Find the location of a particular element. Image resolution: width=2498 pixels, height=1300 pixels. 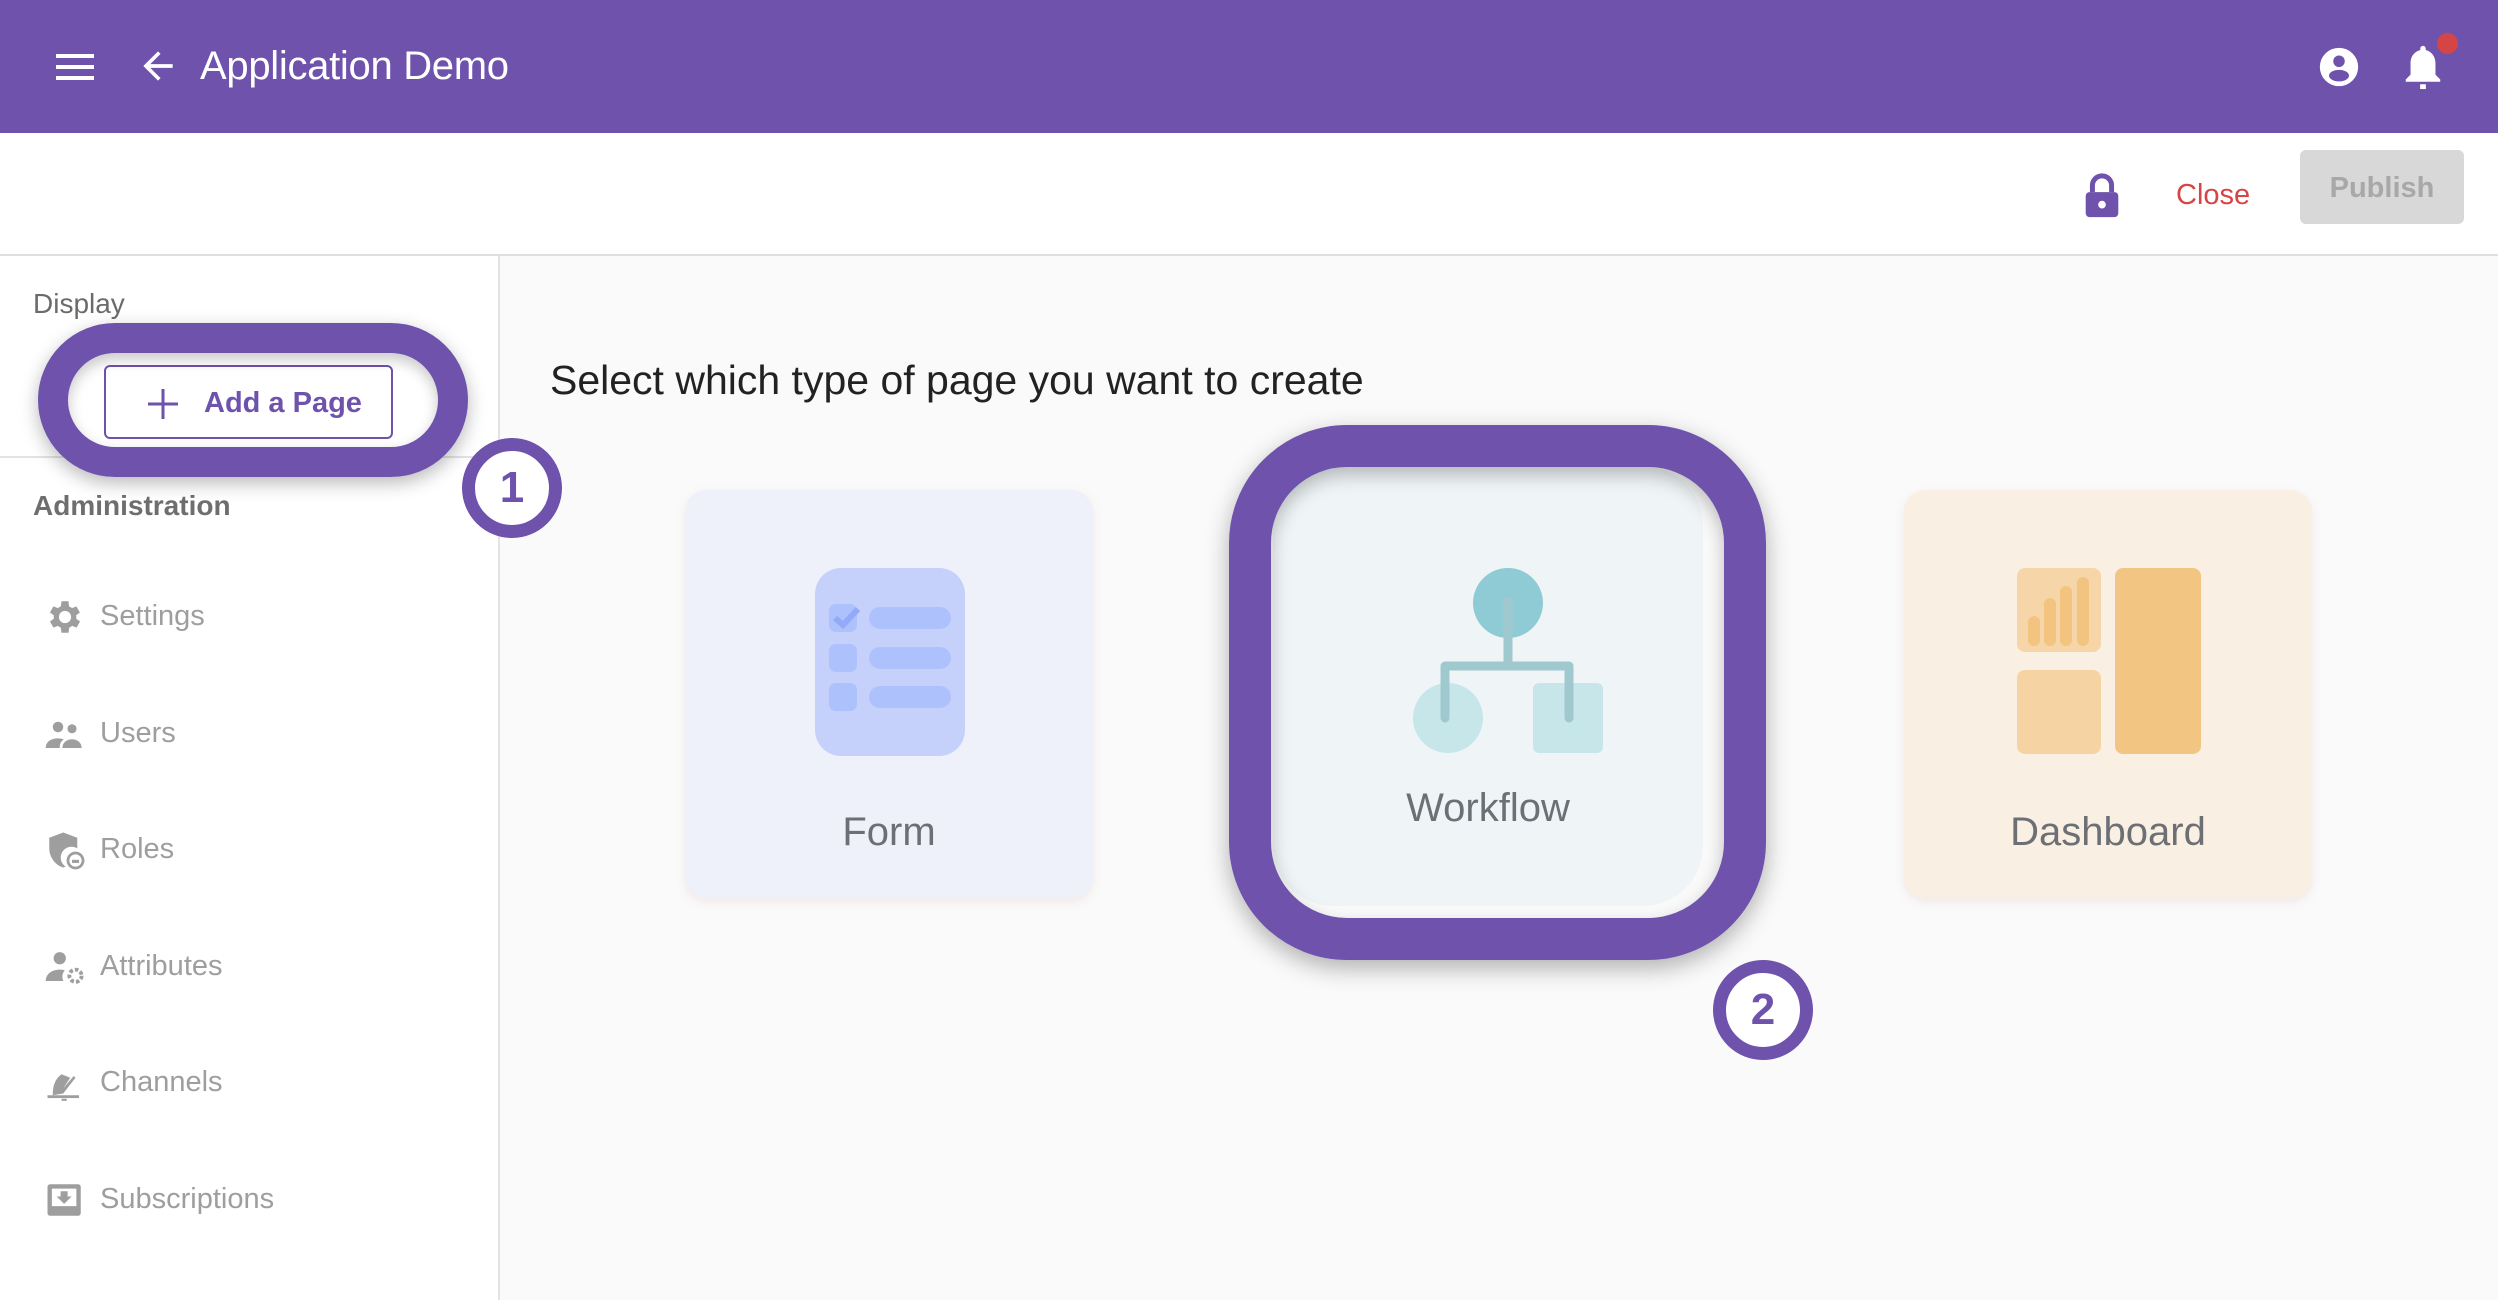

arrow-left-icon is located at coordinates (158, 66).